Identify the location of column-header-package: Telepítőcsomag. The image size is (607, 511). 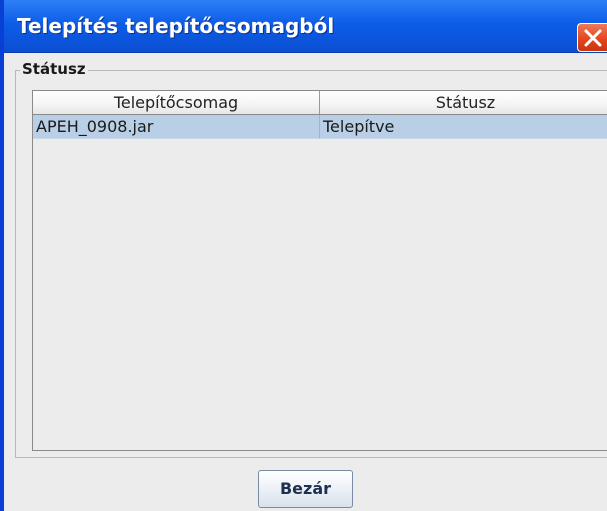
(176, 102).